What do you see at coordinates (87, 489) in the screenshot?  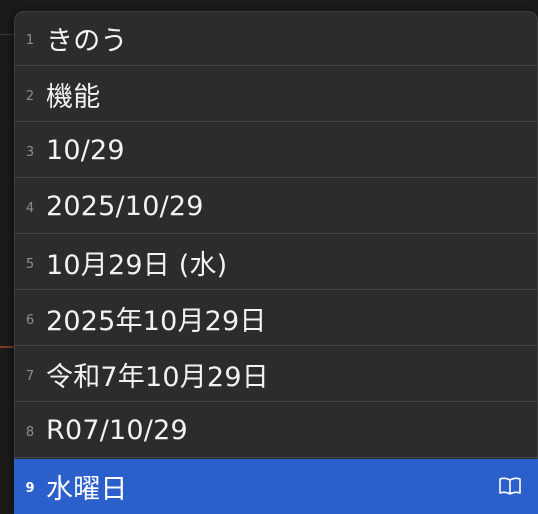 I see `candidate-text: 水曜日` at bounding box center [87, 489].